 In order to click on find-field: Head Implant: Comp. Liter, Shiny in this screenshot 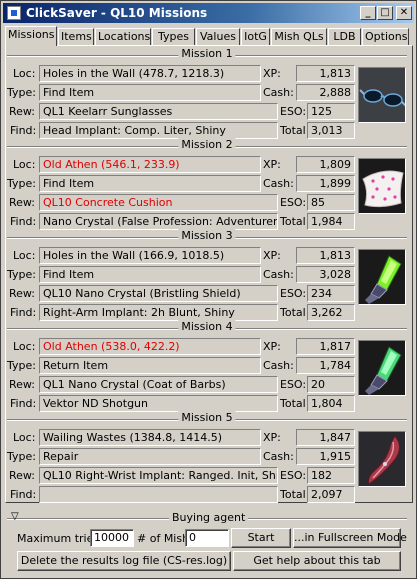, I will do `click(158, 130)`.